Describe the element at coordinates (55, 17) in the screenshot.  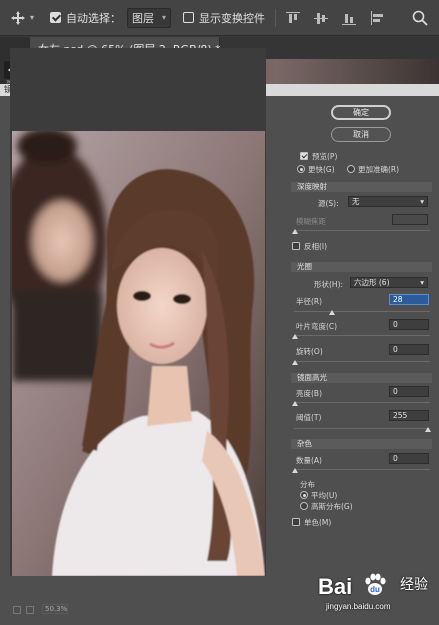
I see `auto-select-checkbox` at that location.